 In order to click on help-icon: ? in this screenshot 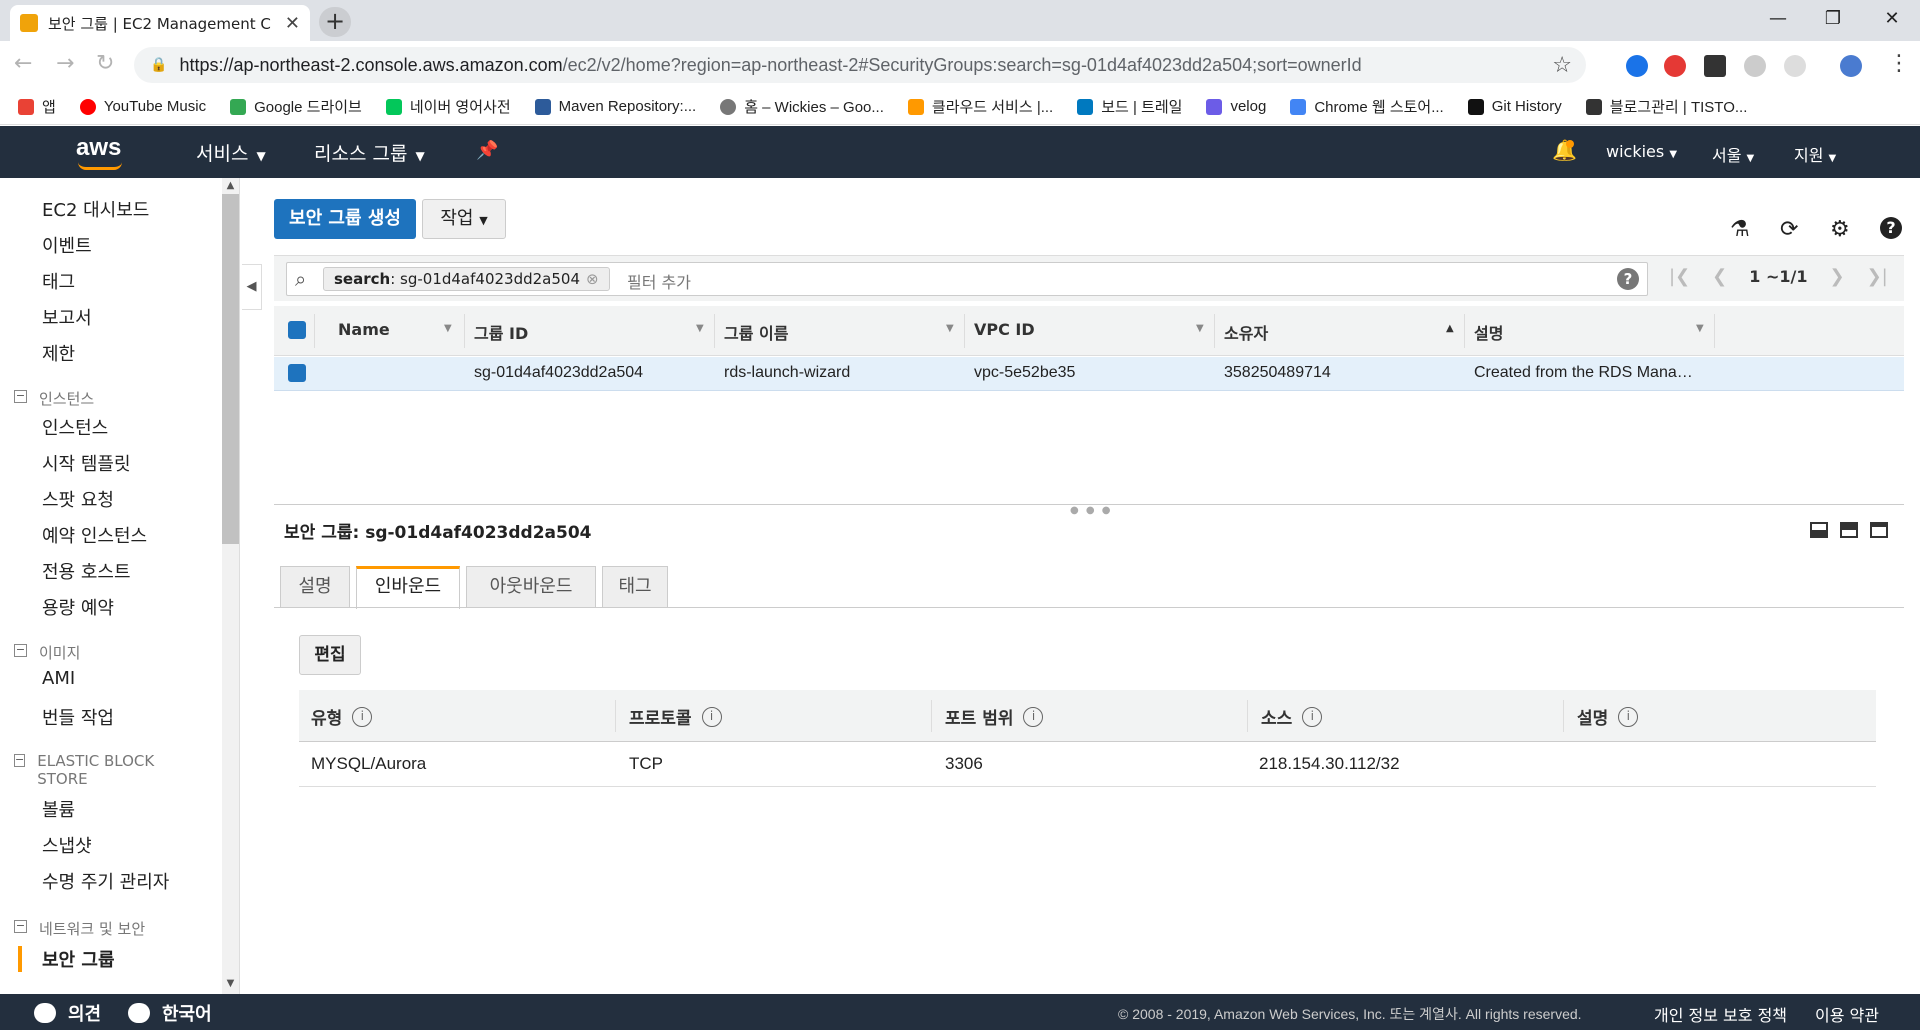, I will do `click(1891, 228)`.